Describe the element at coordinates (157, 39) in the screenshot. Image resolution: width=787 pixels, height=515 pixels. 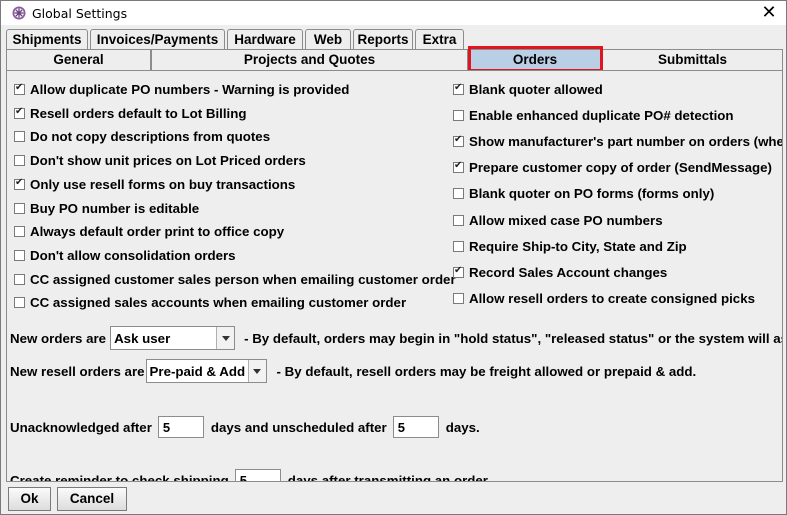
I see `tab-invoices-payments: Invoices/Payments` at that location.